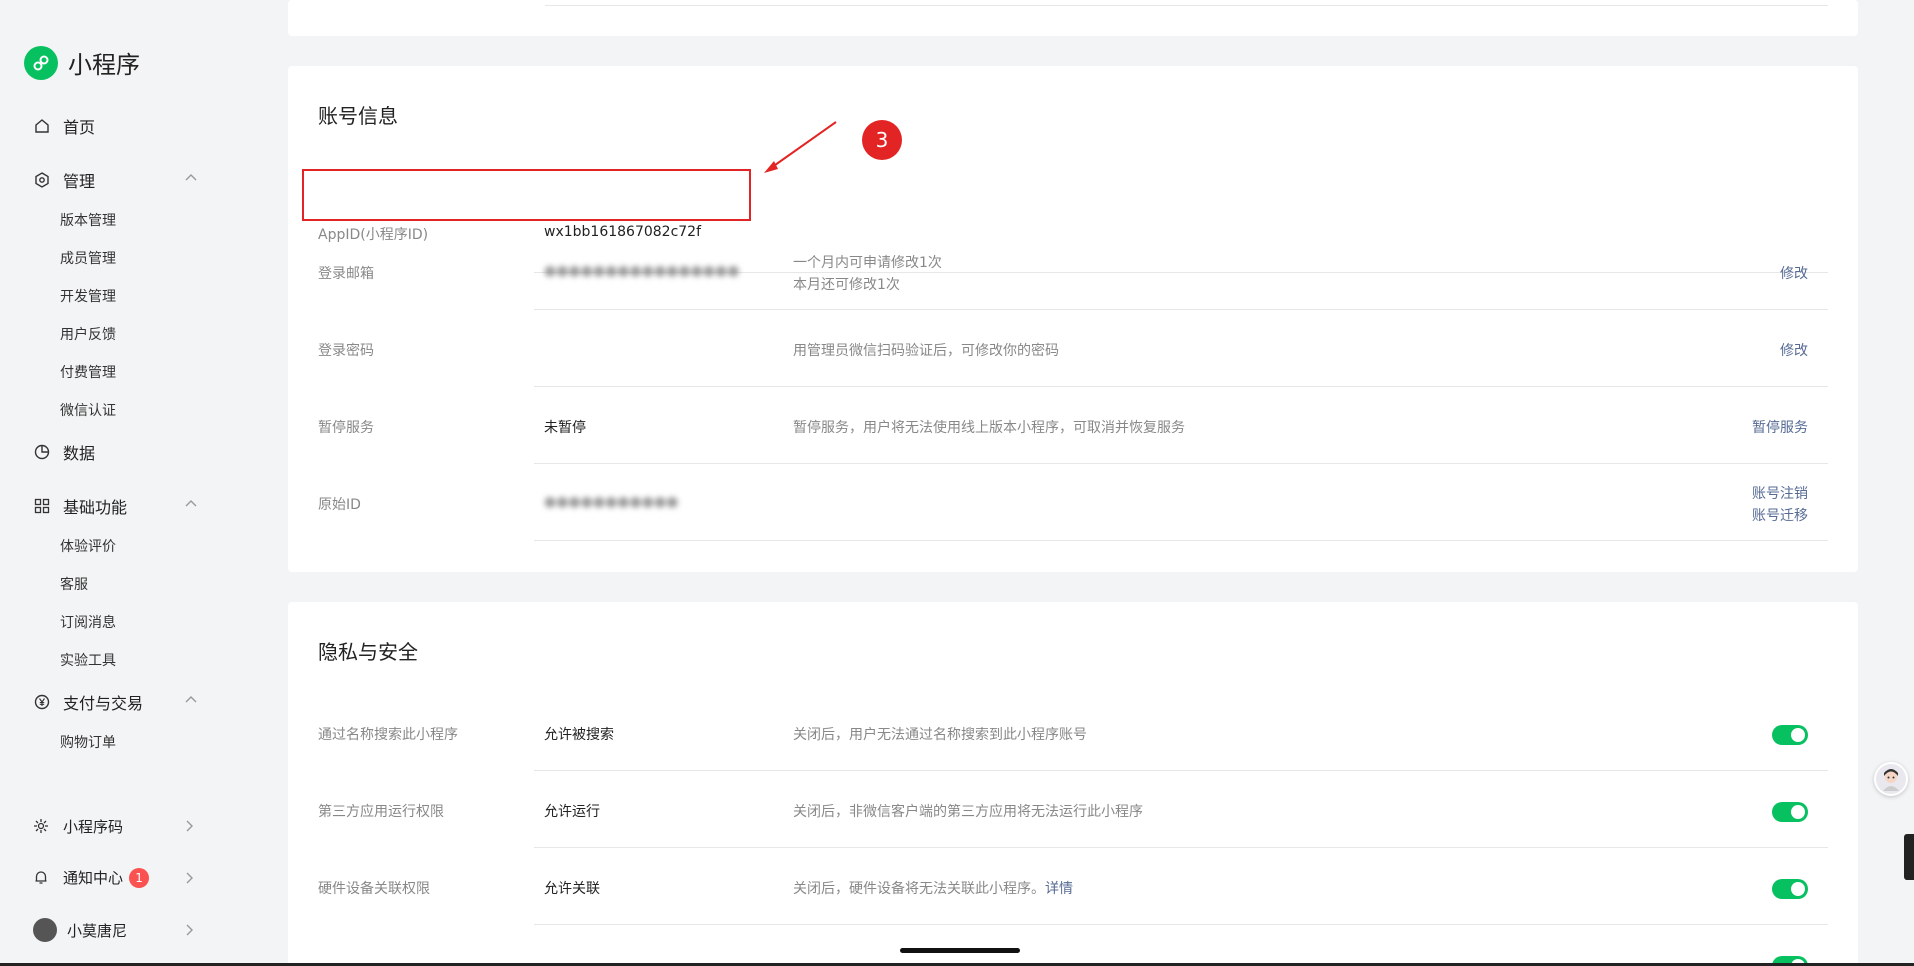 The image size is (1914, 966). What do you see at coordinates (1794, 274) in the screenshot?
I see `modify-email-button: 修改` at bounding box center [1794, 274].